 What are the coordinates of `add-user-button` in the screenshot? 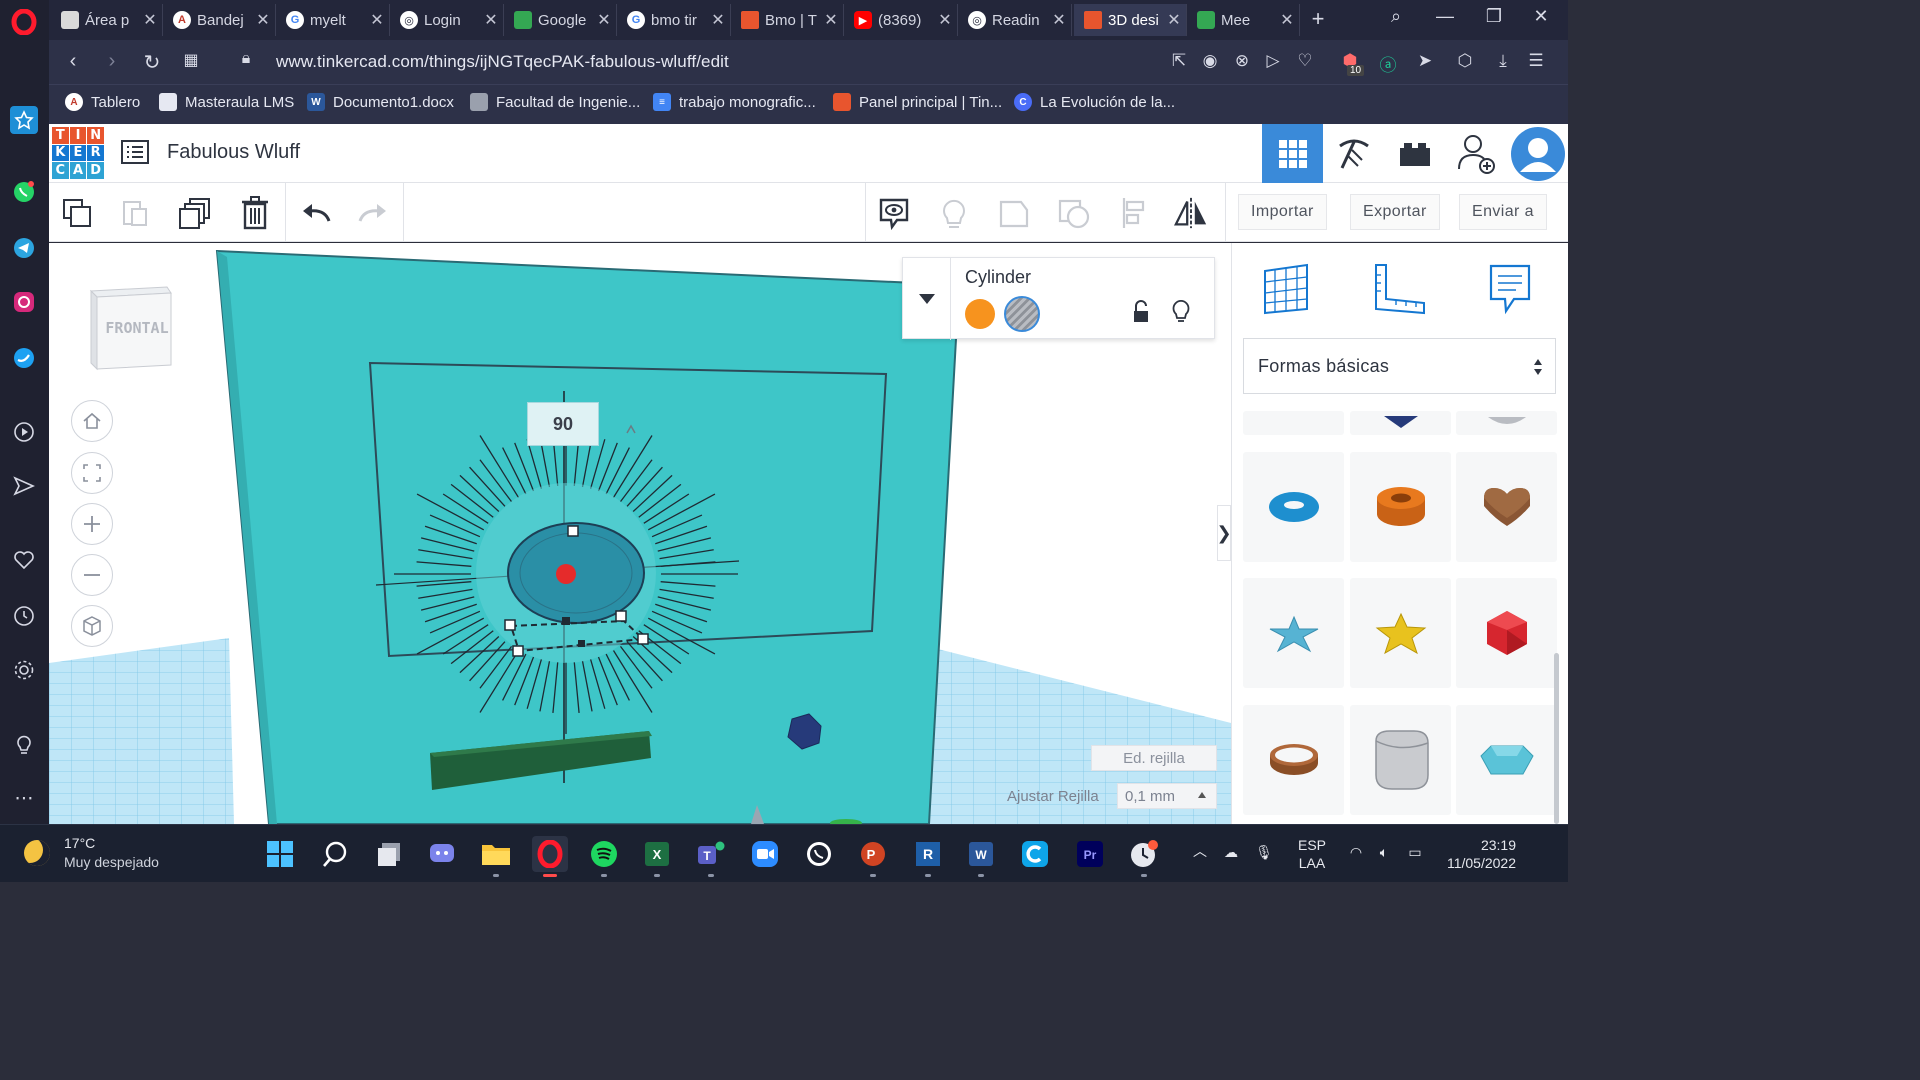 It's located at (1475, 153).